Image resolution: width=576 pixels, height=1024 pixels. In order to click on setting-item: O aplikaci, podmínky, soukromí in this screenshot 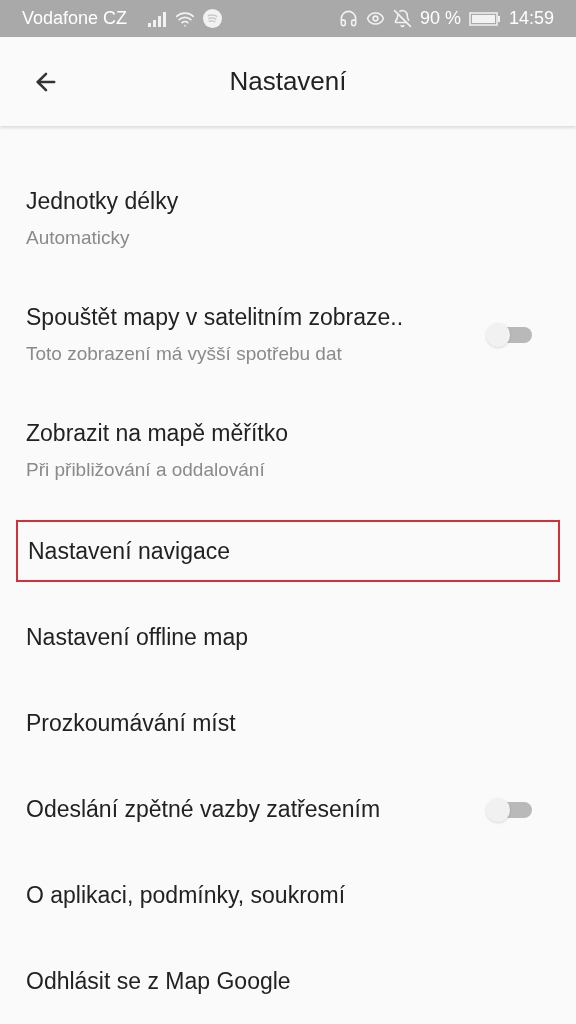, I will do `click(288, 895)`.